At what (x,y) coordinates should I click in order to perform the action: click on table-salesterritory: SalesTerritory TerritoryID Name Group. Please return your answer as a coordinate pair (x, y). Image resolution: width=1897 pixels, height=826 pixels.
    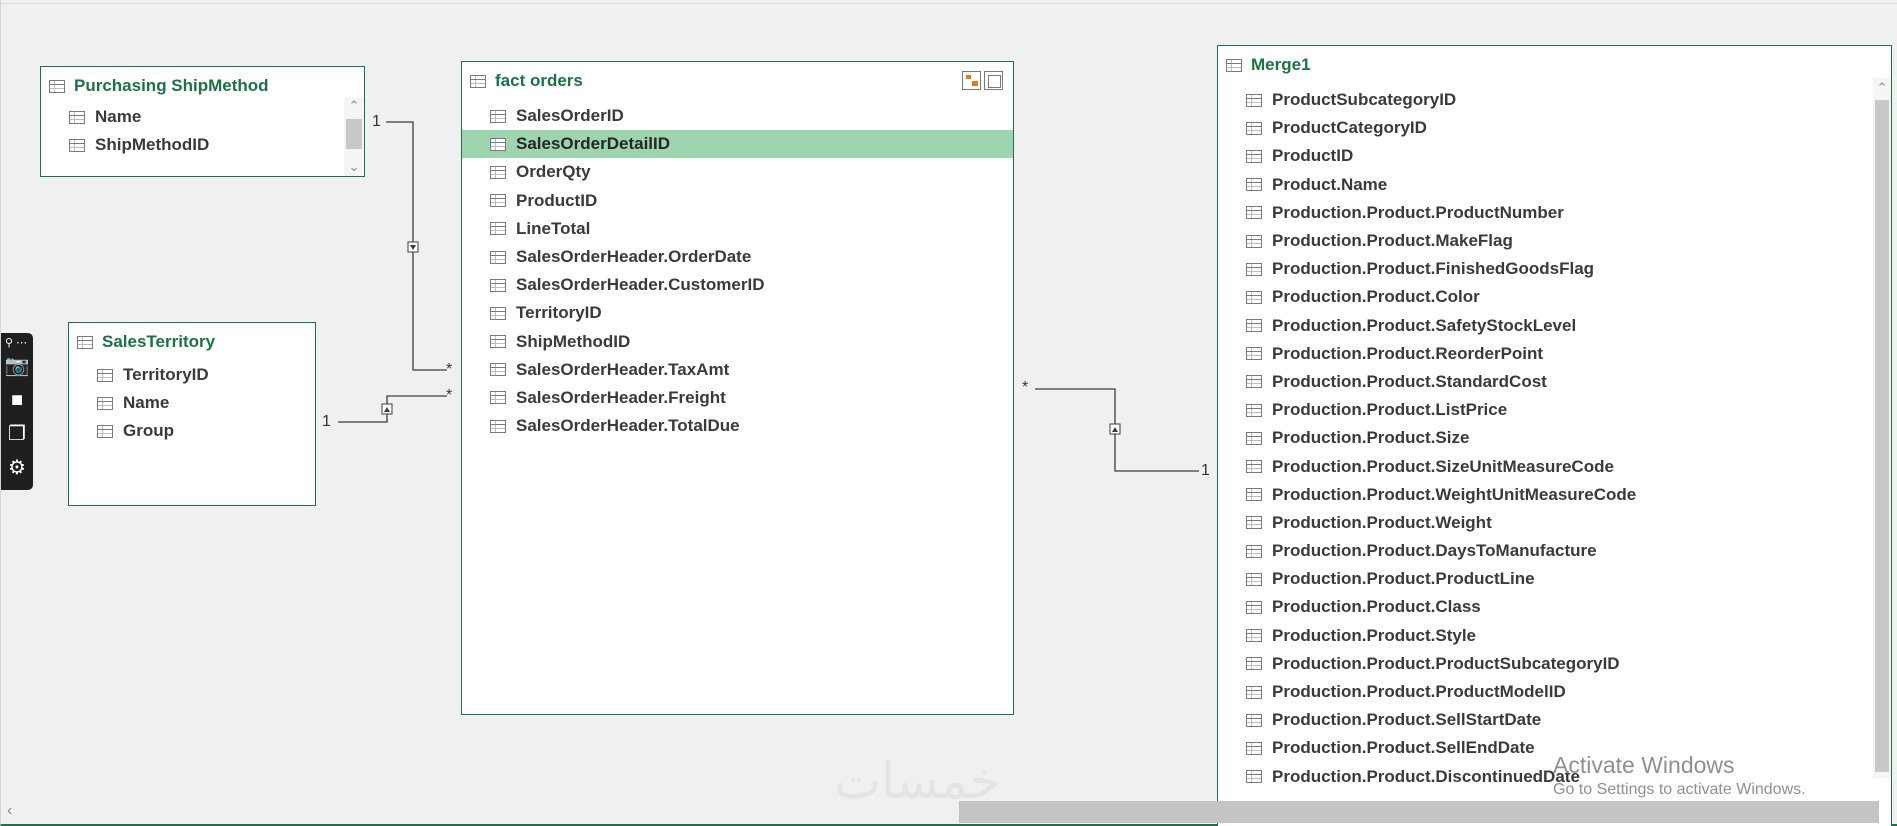
    Looking at the image, I should click on (192, 414).